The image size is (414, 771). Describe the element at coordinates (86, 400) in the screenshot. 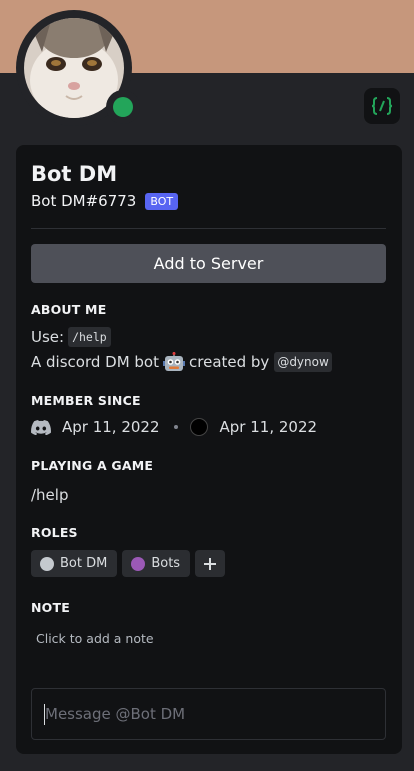

I see `member-since-heading: MEMBER SINCE` at that location.